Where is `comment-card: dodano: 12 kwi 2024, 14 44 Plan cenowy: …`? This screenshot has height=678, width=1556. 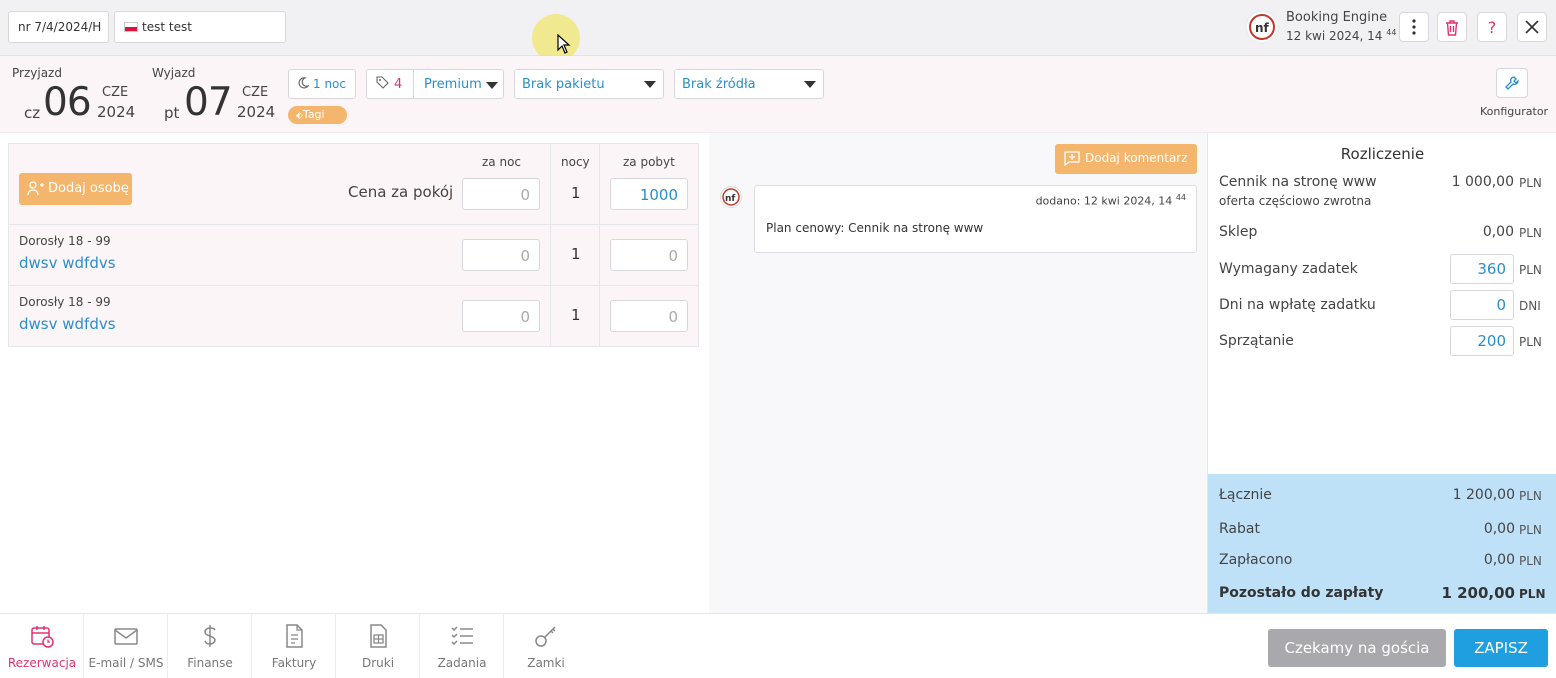 comment-card: dodano: 12 kwi 2024, 14 44 Plan cenowy: … is located at coordinates (975, 219).